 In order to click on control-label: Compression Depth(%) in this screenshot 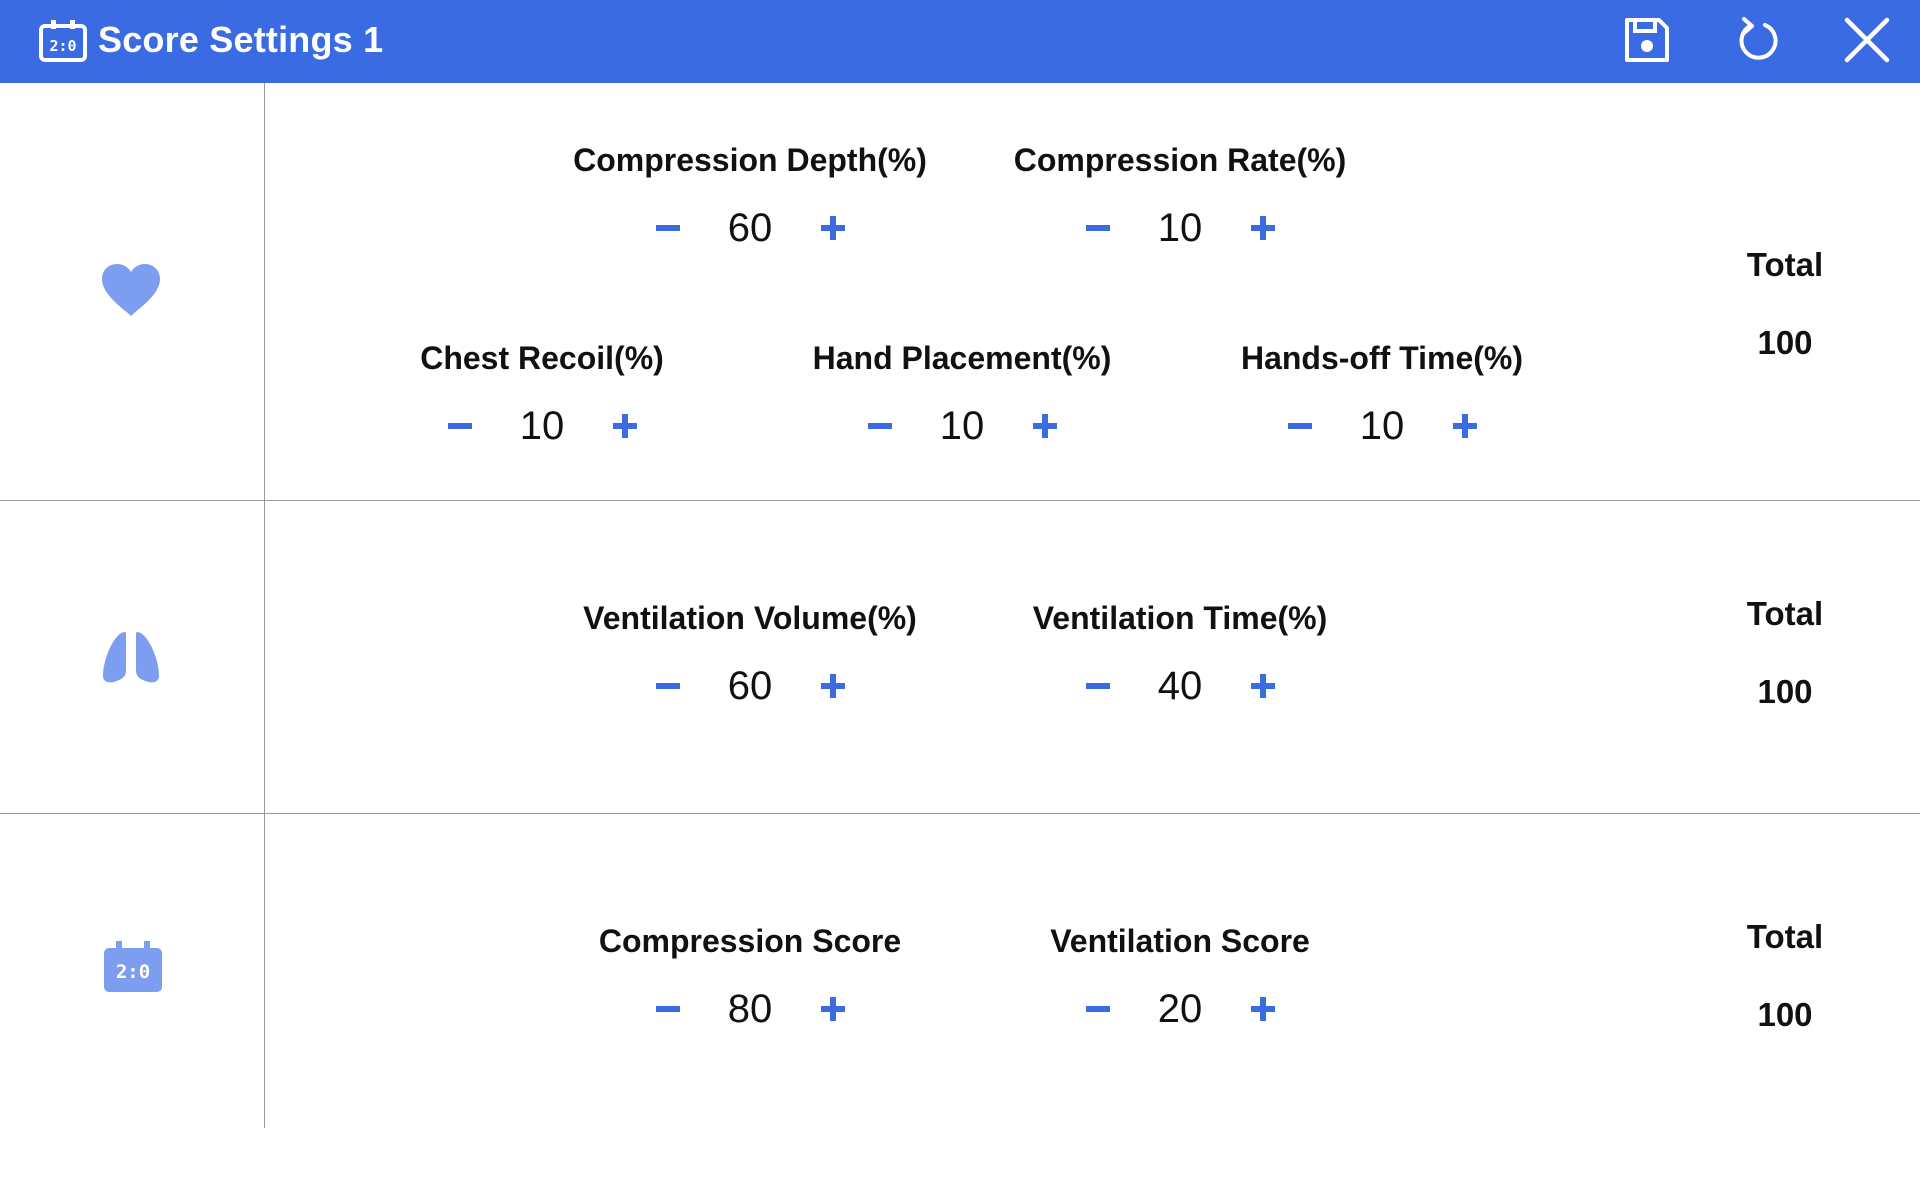, I will do `click(750, 160)`.